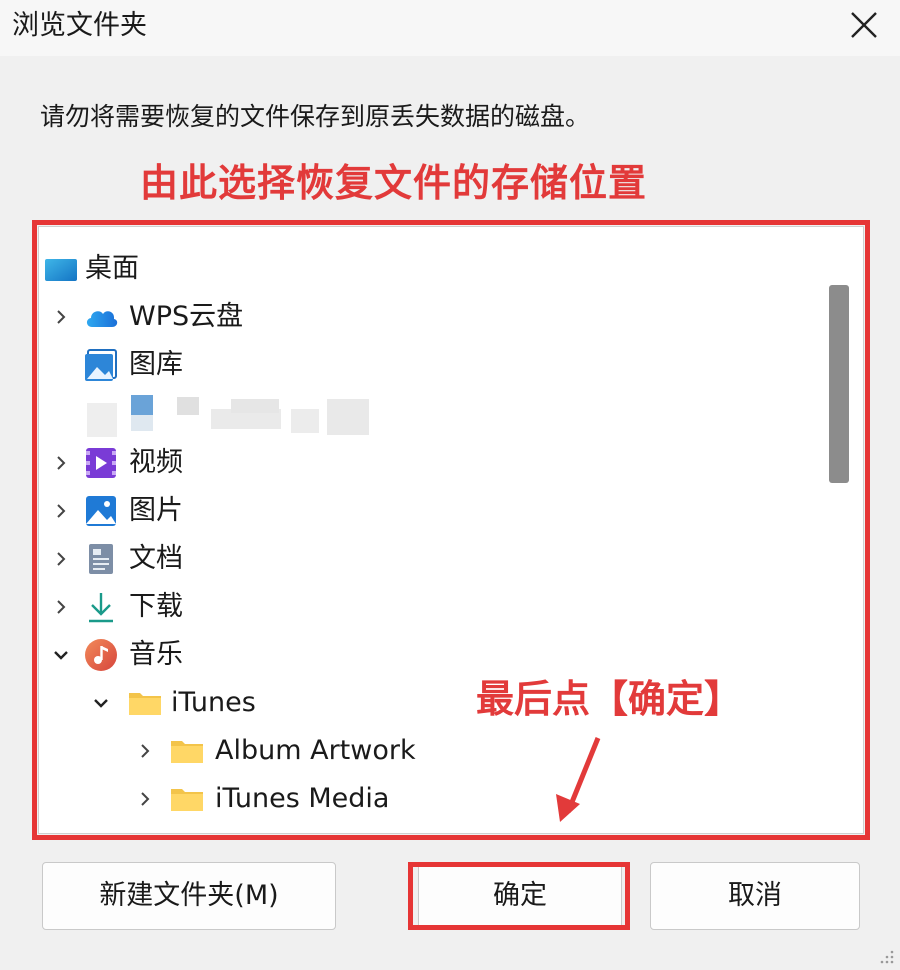 Image resolution: width=900 pixels, height=970 pixels. What do you see at coordinates (394, 183) in the screenshot?
I see `annotation-select-location: 由此选择恢复文件的存储位置` at bounding box center [394, 183].